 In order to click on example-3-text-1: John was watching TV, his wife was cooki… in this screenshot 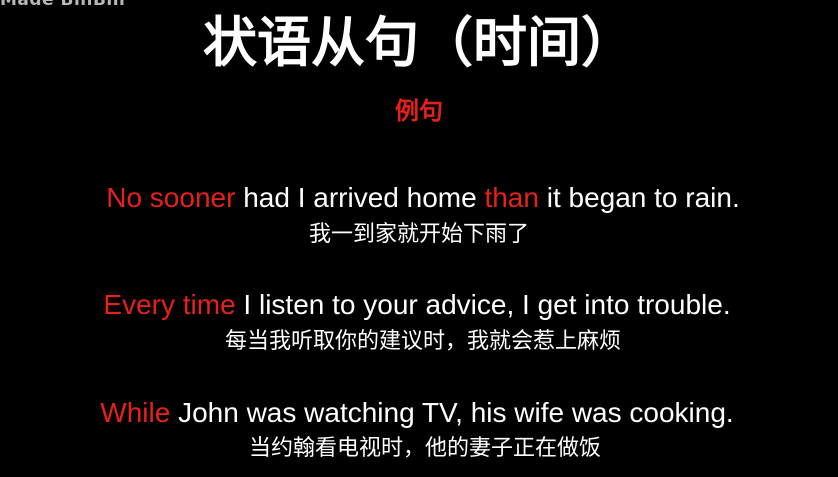, I will do `click(452, 412)`.